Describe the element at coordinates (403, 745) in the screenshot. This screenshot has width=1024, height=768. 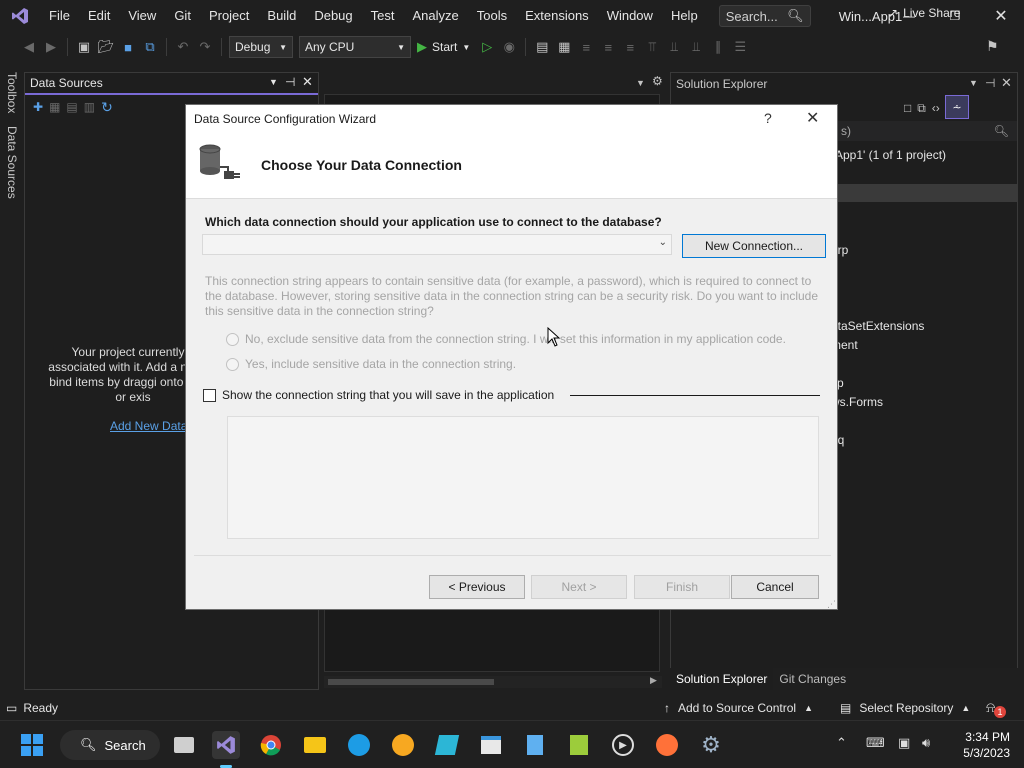
I see `weather-icon` at that location.